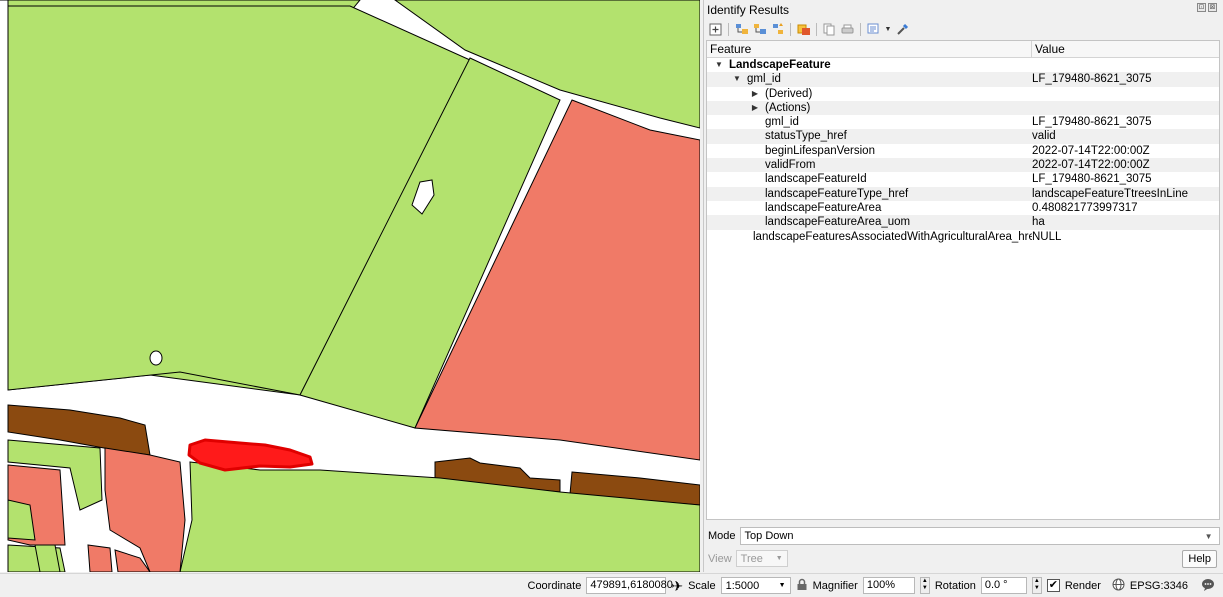 Image resolution: width=1223 pixels, height=597 pixels. I want to click on feature-cell: gml_id, so click(869, 122).